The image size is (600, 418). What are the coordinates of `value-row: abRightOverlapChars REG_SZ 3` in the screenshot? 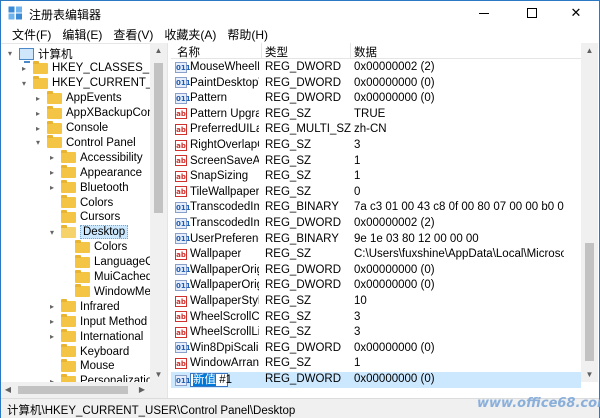 It's located at (376, 146).